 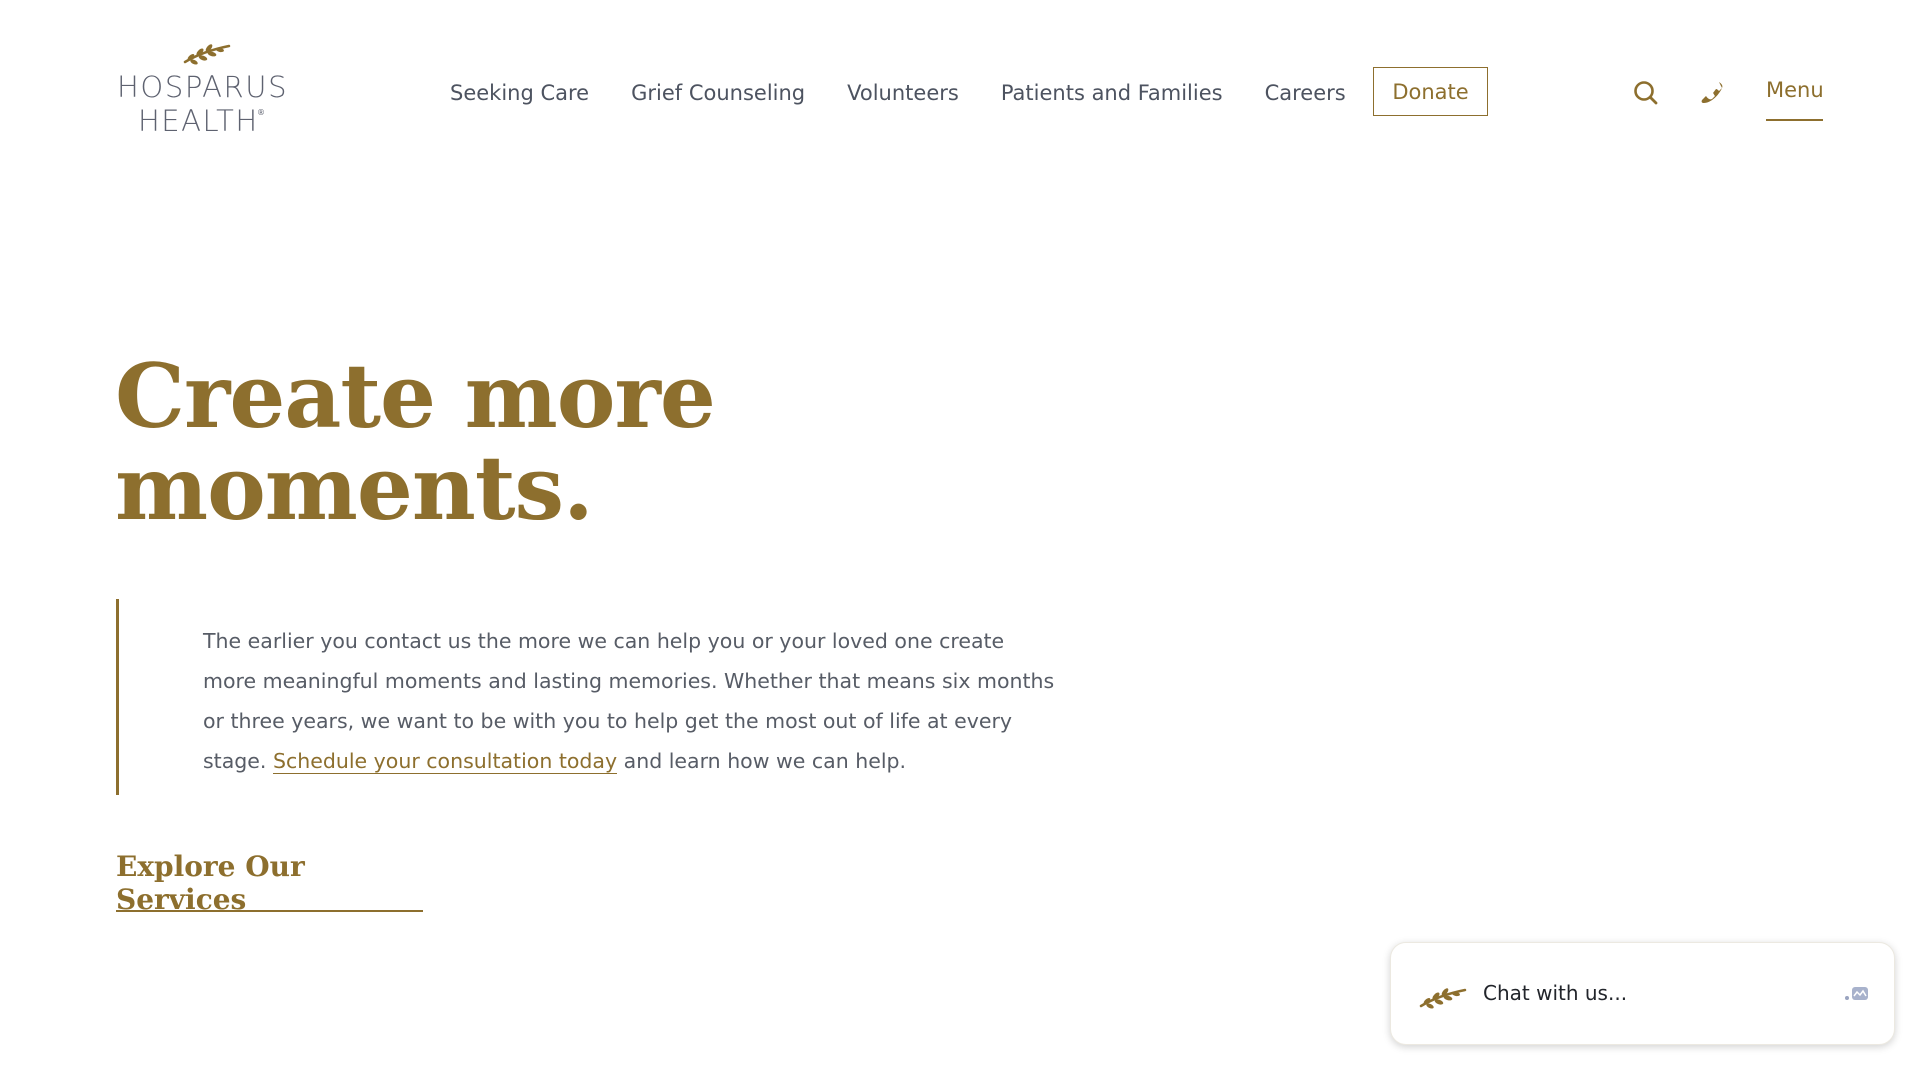 I want to click on phone-button, so click(x=1712, y=93).